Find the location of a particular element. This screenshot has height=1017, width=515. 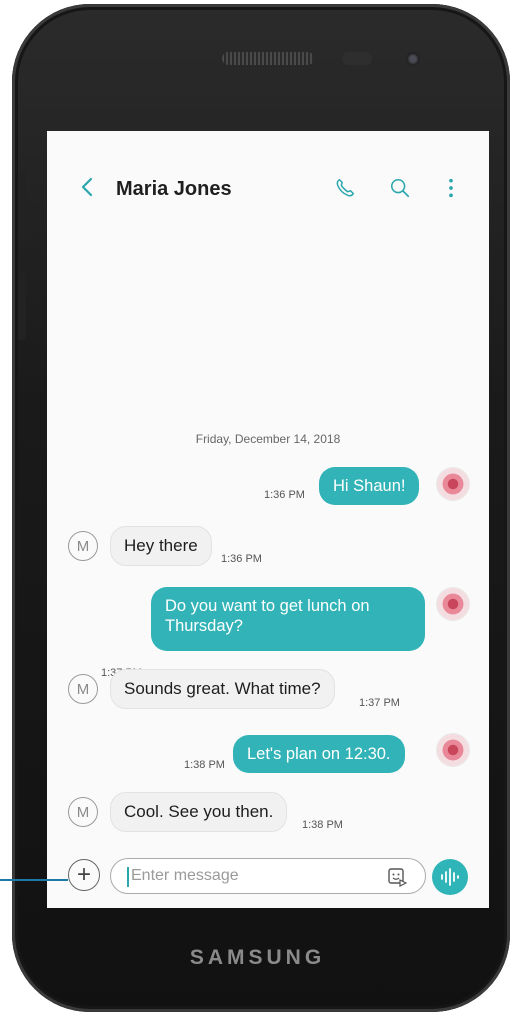

outgoing-message: Do you want to get lunch on Thursday? is located at coordinates (288, 619).